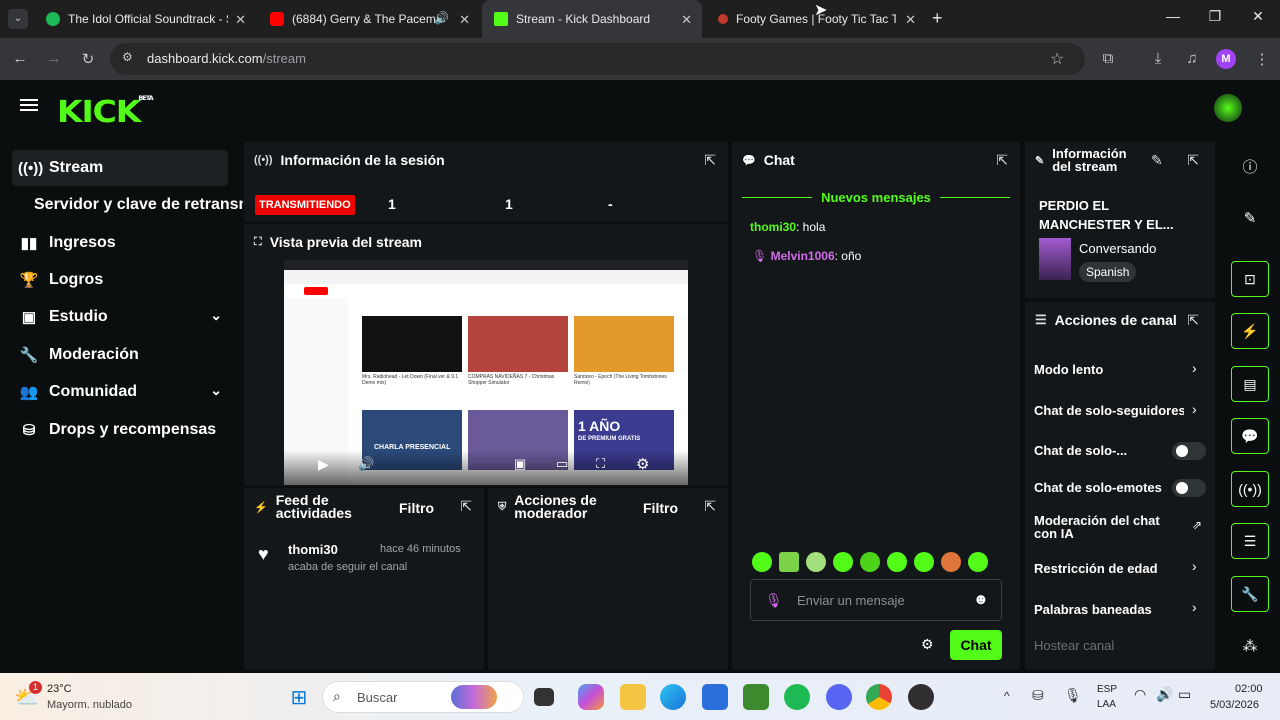 The height and width of the screenshot is (720, 1280). Describe the element at coordinates (88, 59) in the screenshot. I see `reload-icon: ↻` at that location.